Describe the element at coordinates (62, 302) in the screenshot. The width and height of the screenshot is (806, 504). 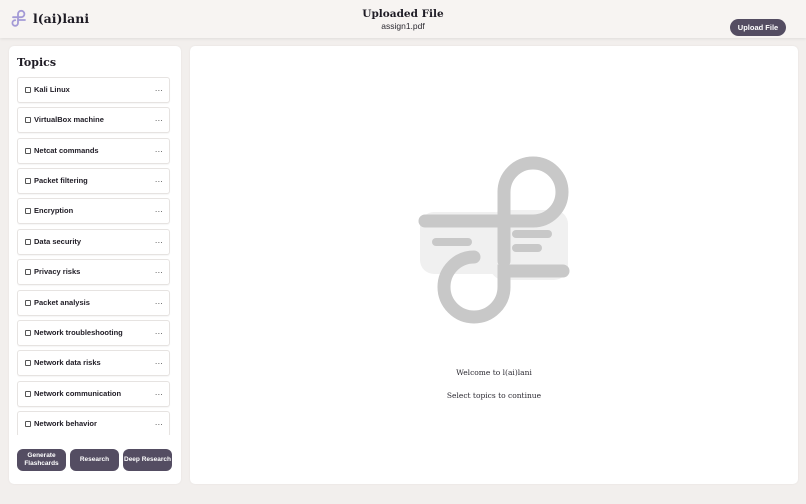
I see `topic-label: Packet analysis` at that location.